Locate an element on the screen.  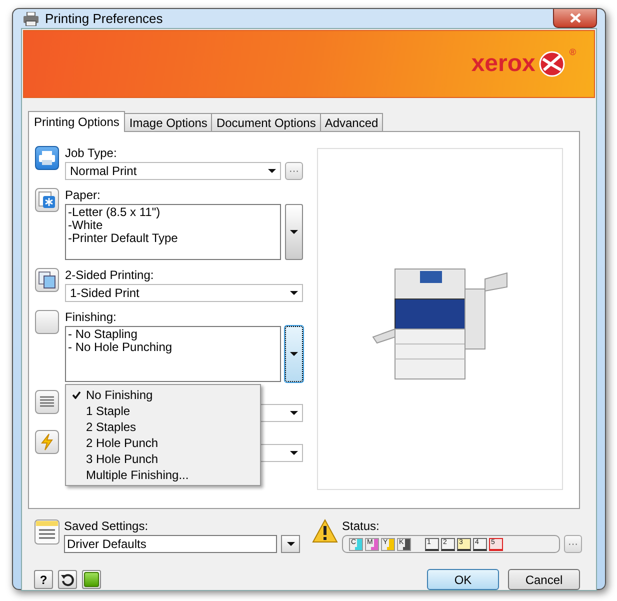
list-icon is located at coordinates (47, 532).